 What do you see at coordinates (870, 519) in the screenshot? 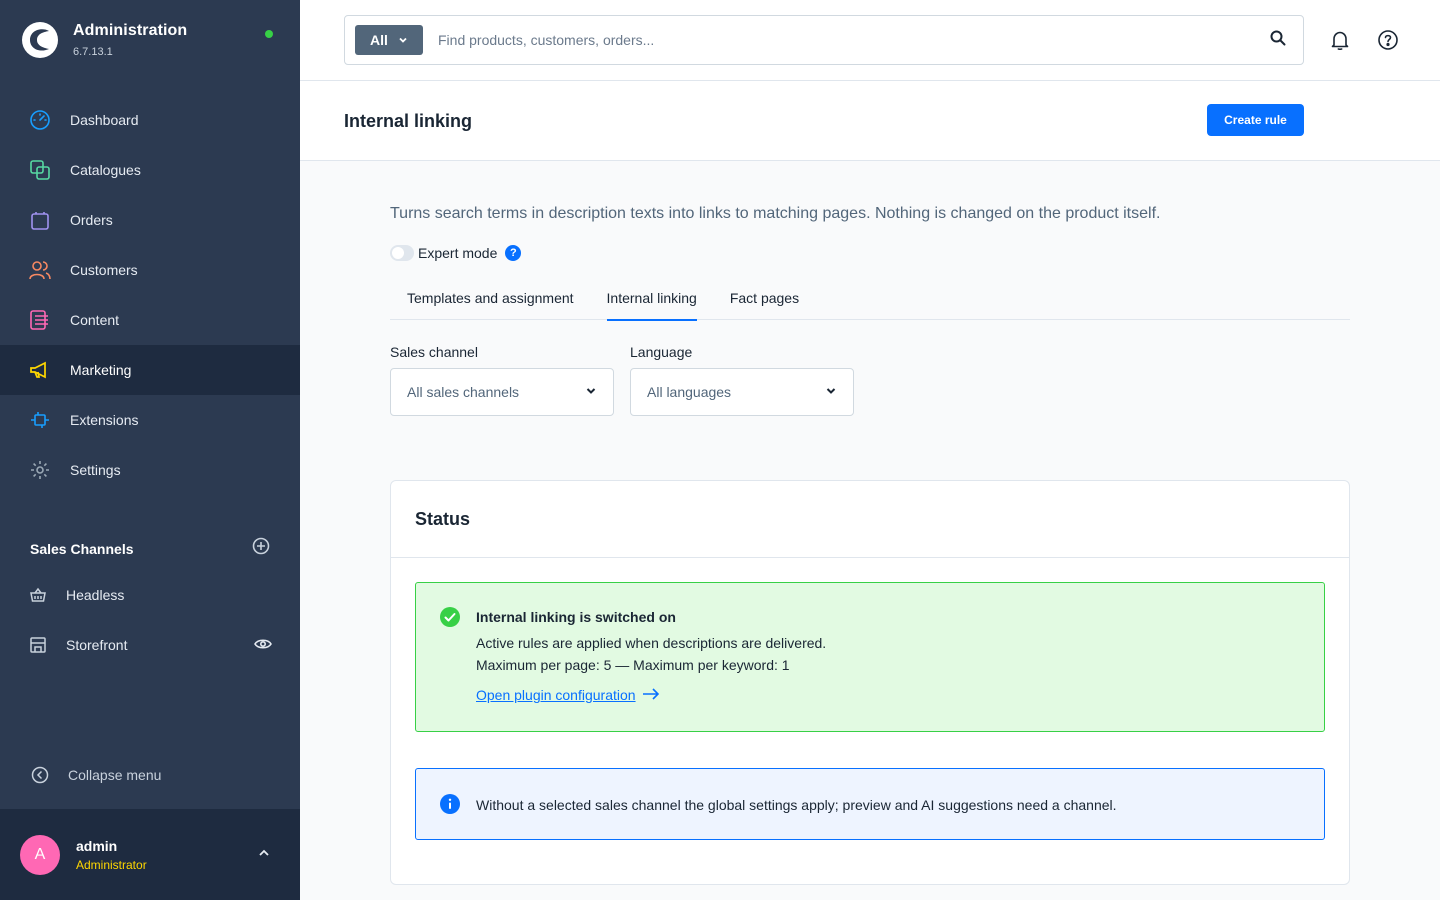
I see `status-card-title: Status` at bounding box center [870, 519].